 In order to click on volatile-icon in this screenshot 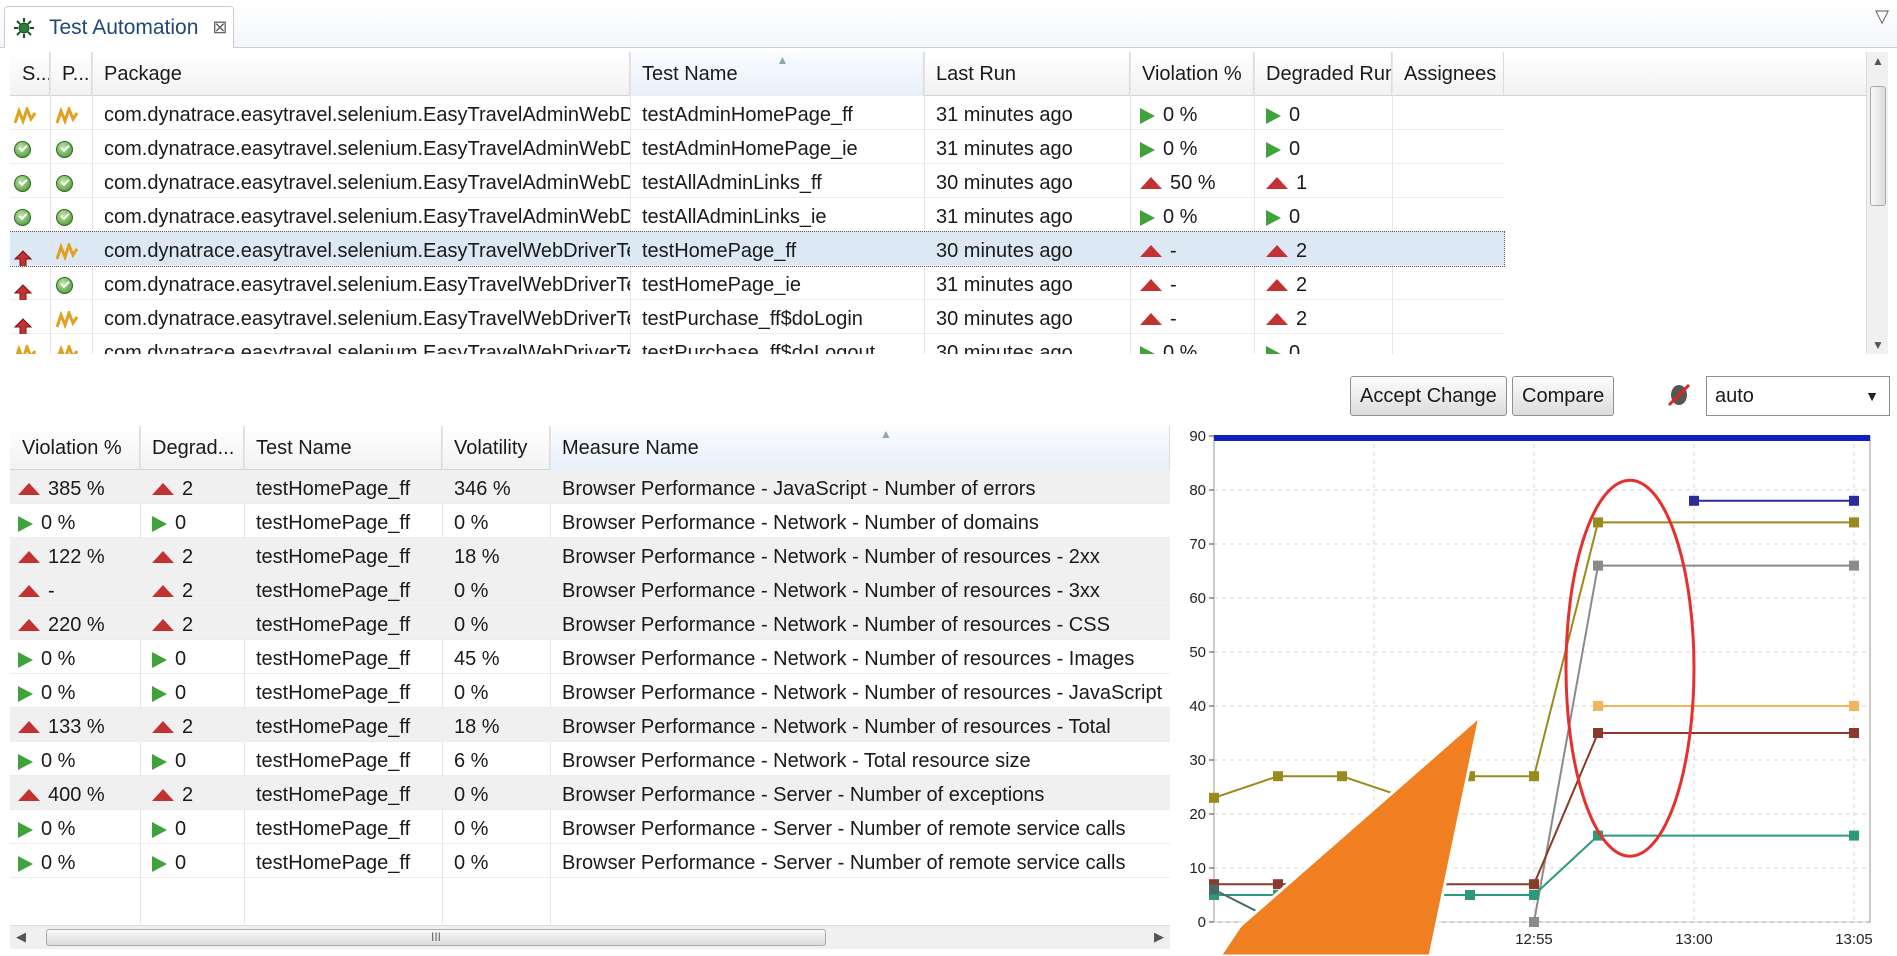, I will do `click(67, 115)`.